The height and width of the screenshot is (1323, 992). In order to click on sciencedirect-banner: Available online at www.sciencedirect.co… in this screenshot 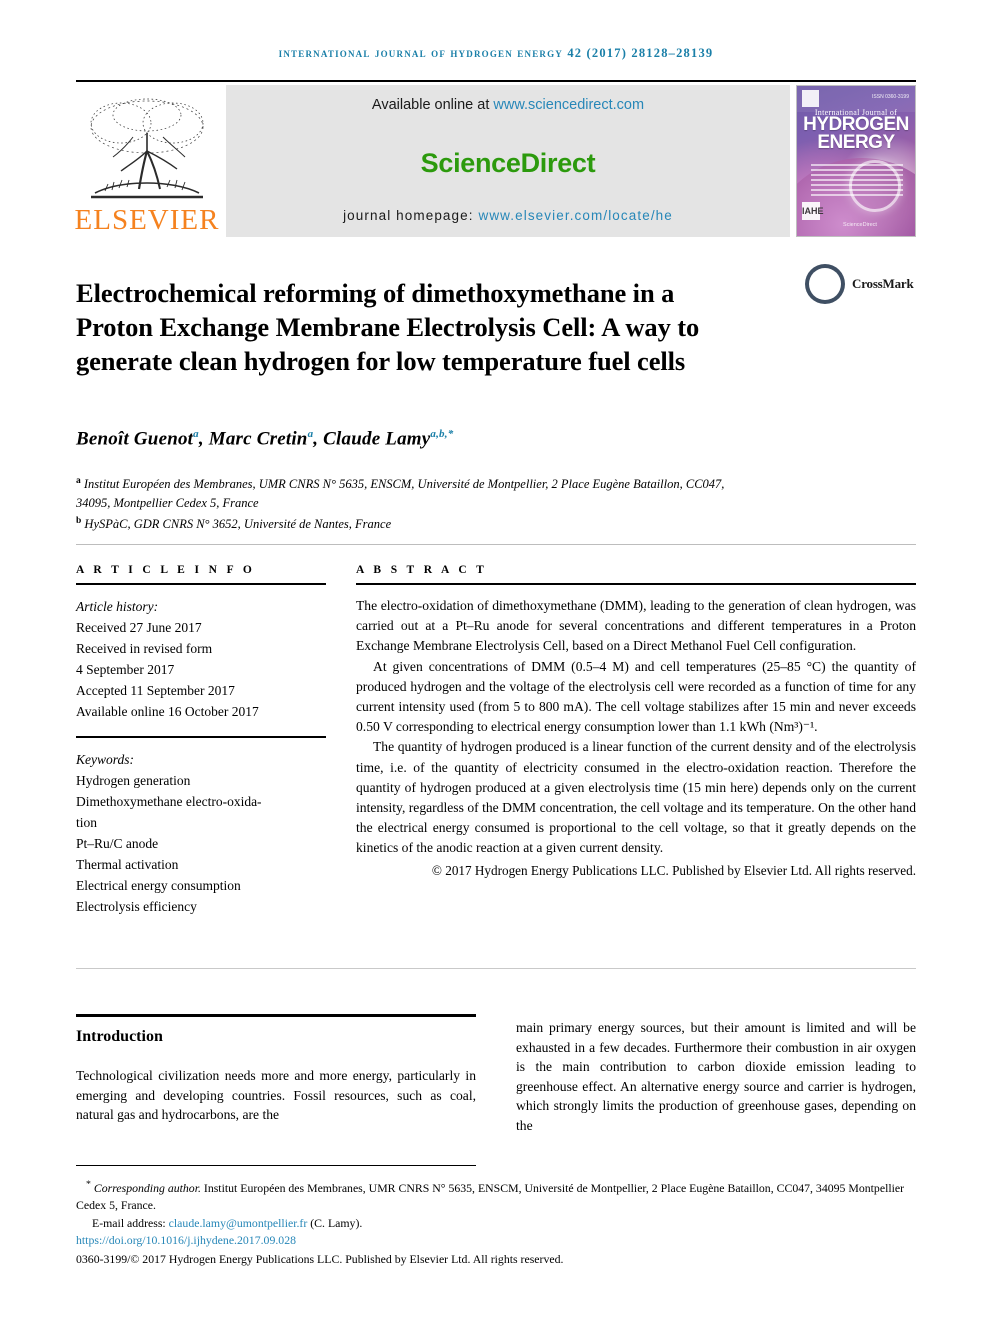, I will do `click(508, 161)`.